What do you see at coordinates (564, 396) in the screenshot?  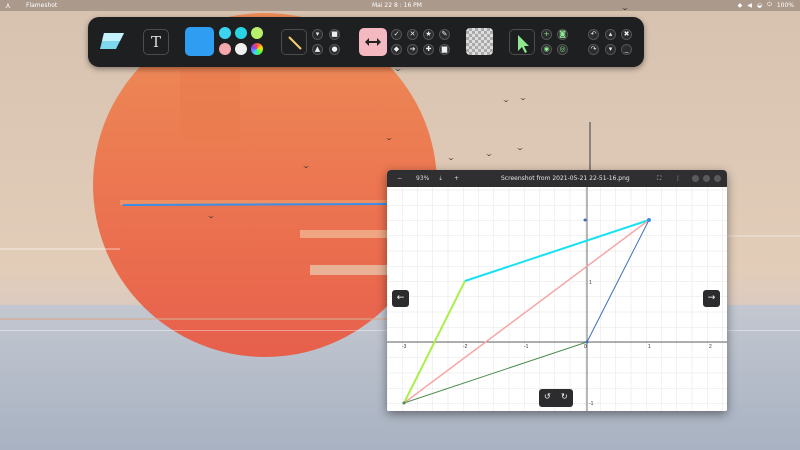 I see `rotate-right-button: ↻` at bounding box center [564, 396].